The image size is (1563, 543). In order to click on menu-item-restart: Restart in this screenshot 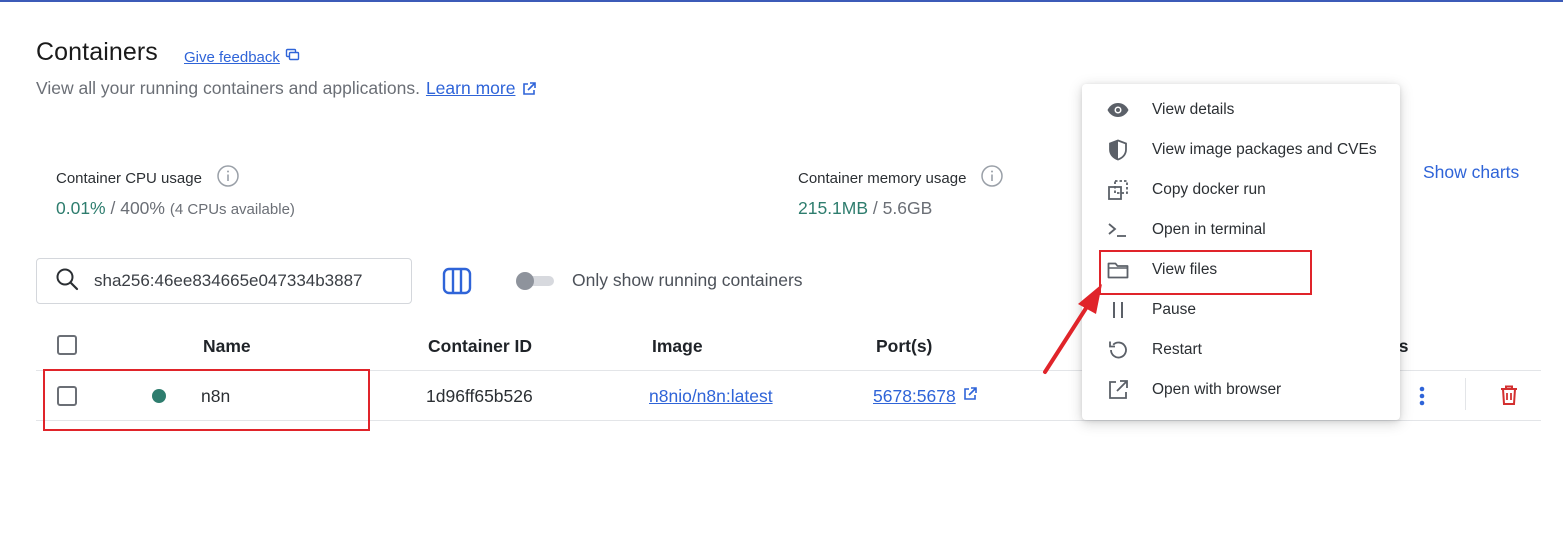, I will do `click(1241, 350)`.